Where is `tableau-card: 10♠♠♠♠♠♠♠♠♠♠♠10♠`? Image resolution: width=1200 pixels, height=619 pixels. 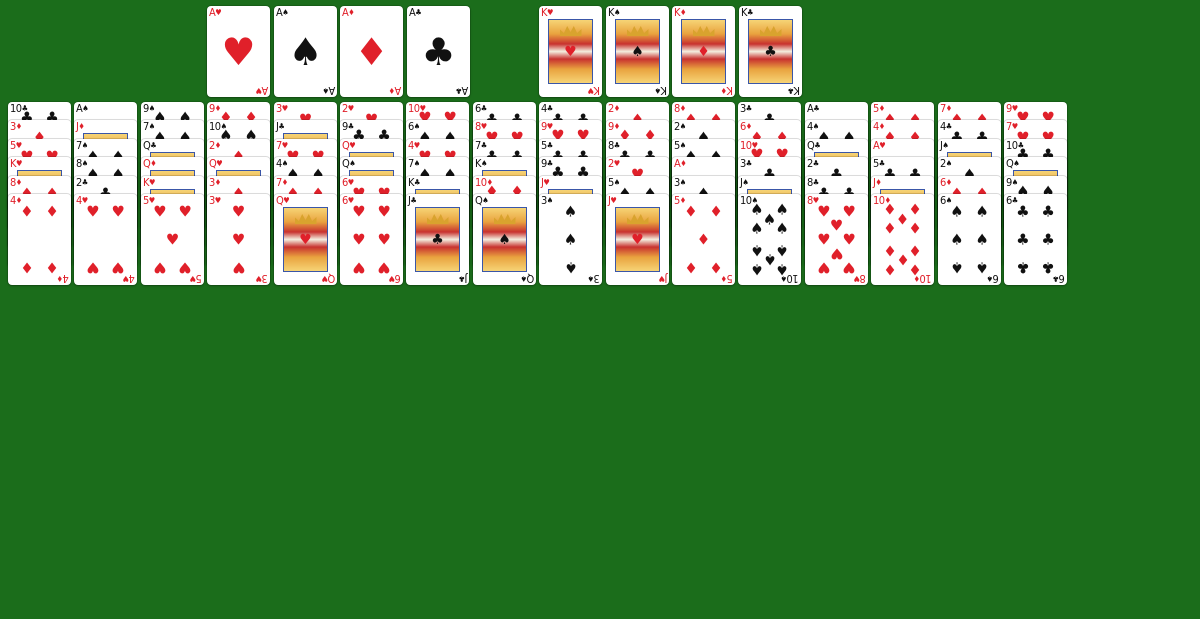 tableau-card: 10♠♠♠♠♠♠♠♠♠♠♠10♠ is located at coordinates (769, 239).